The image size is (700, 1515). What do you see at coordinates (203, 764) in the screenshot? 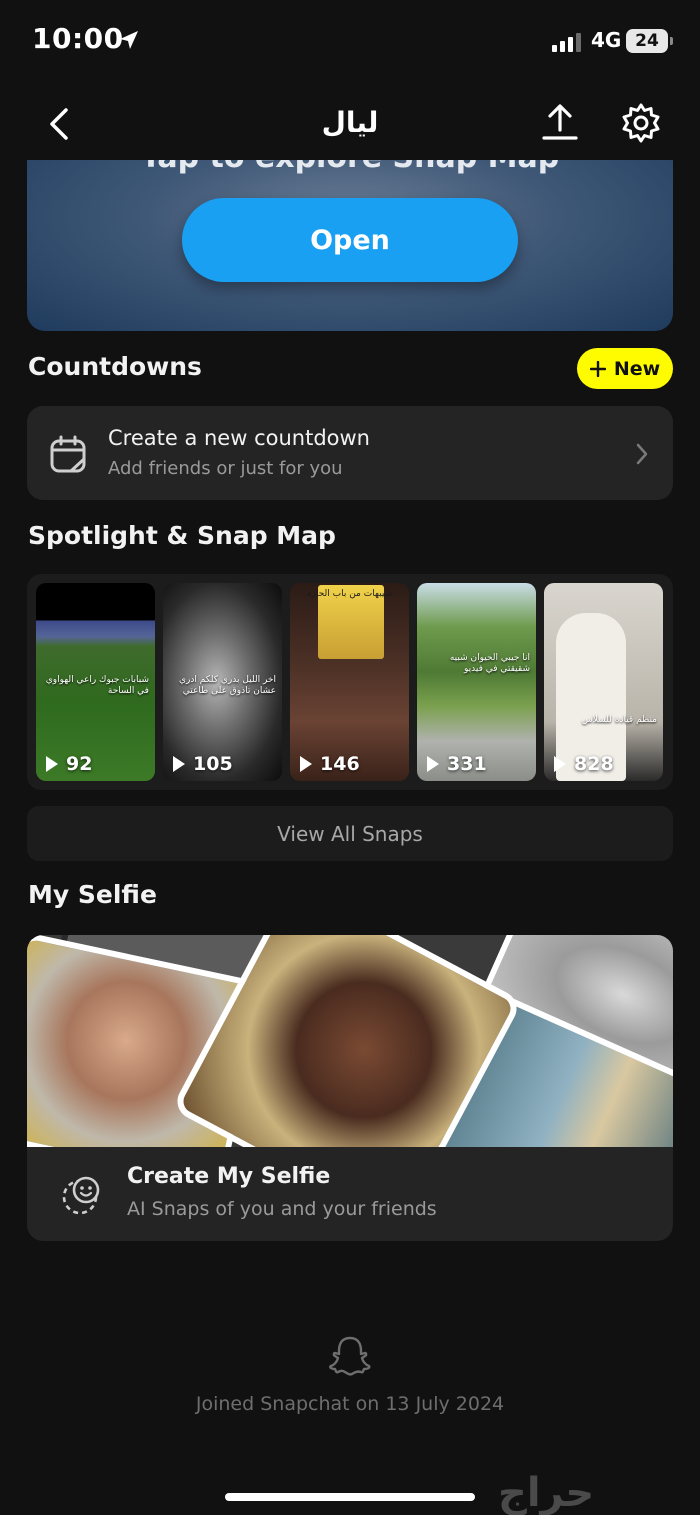
I see `tile-view-count: 105` at bounding box center [203, 764].